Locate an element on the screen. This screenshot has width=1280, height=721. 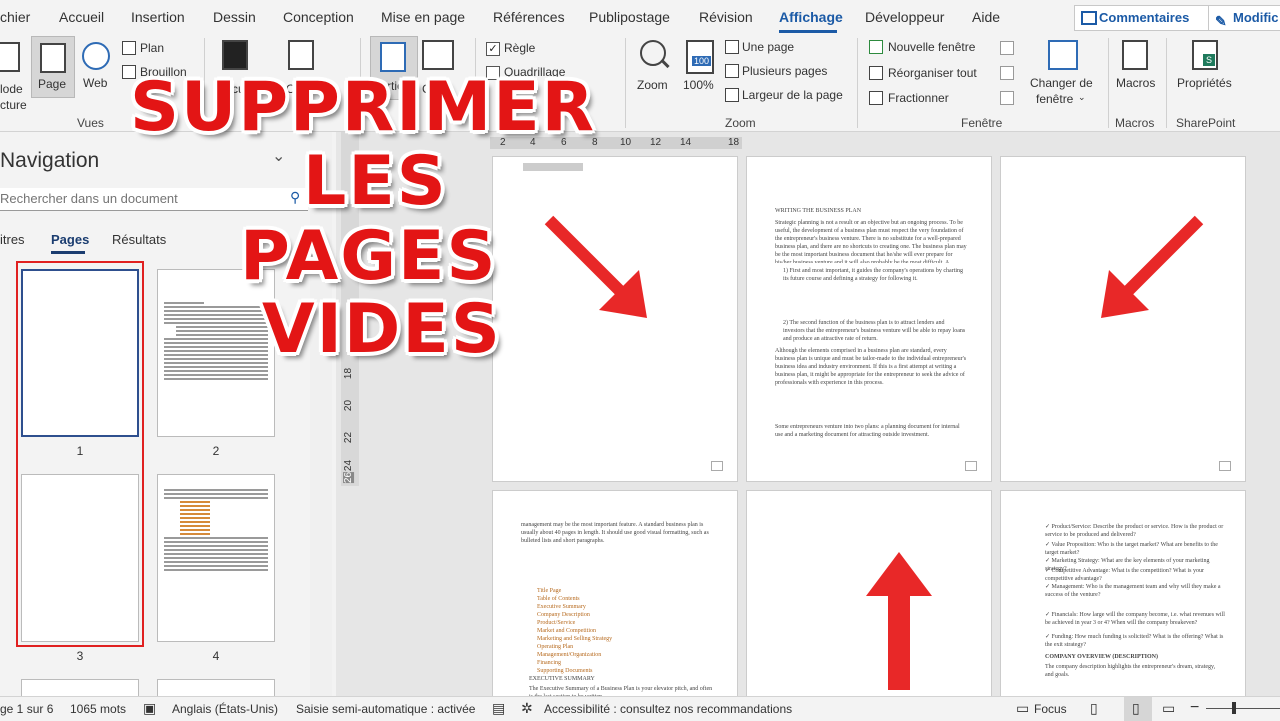
checklist-item: Company Description is located at coordinates (563, 615).